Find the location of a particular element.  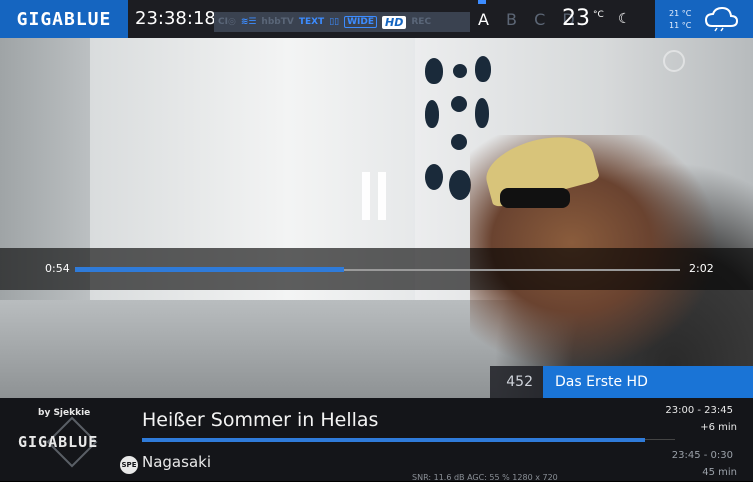

now-event-remaining: +6 min is located at coordinates (718, 427).